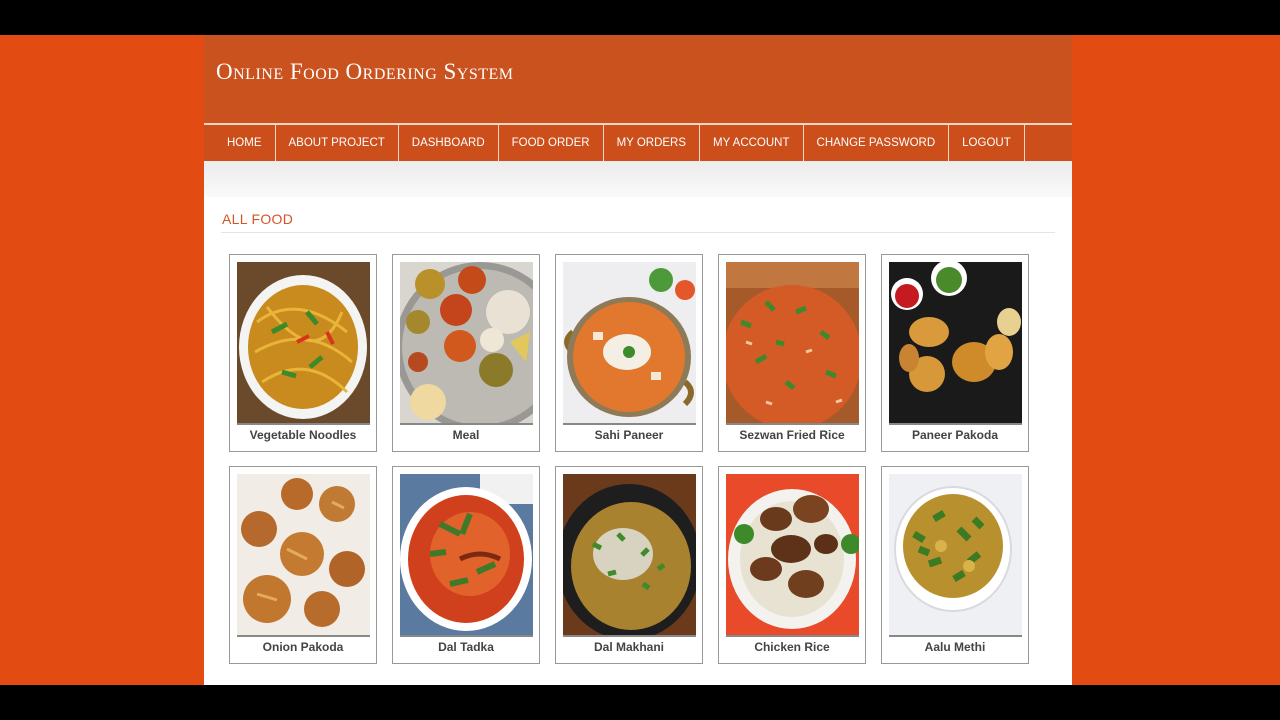  What do you see at coordinates (365, 71) in the screenshot?
I see `site-title: Online Food Ordering System` at bounding box center [365, 71].